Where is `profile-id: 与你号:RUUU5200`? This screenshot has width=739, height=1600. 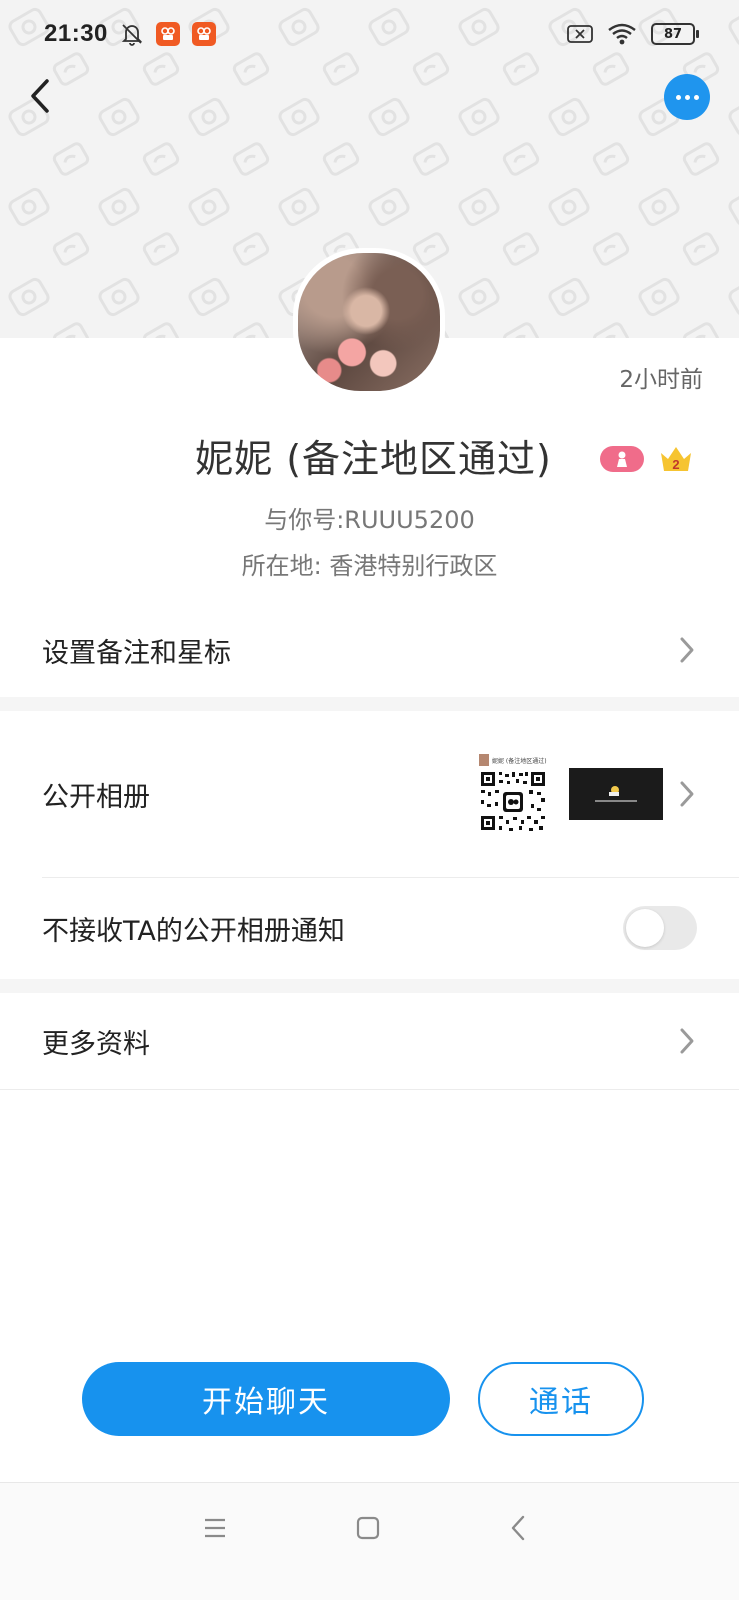 profile-id: 与你号:RUUU5200 is located at coordinates (369, 520).